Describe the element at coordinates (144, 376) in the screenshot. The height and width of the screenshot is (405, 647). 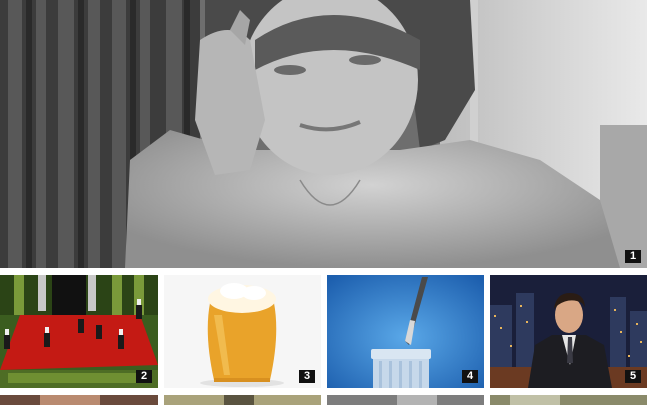
I see `rank-badge: 2` at that location.